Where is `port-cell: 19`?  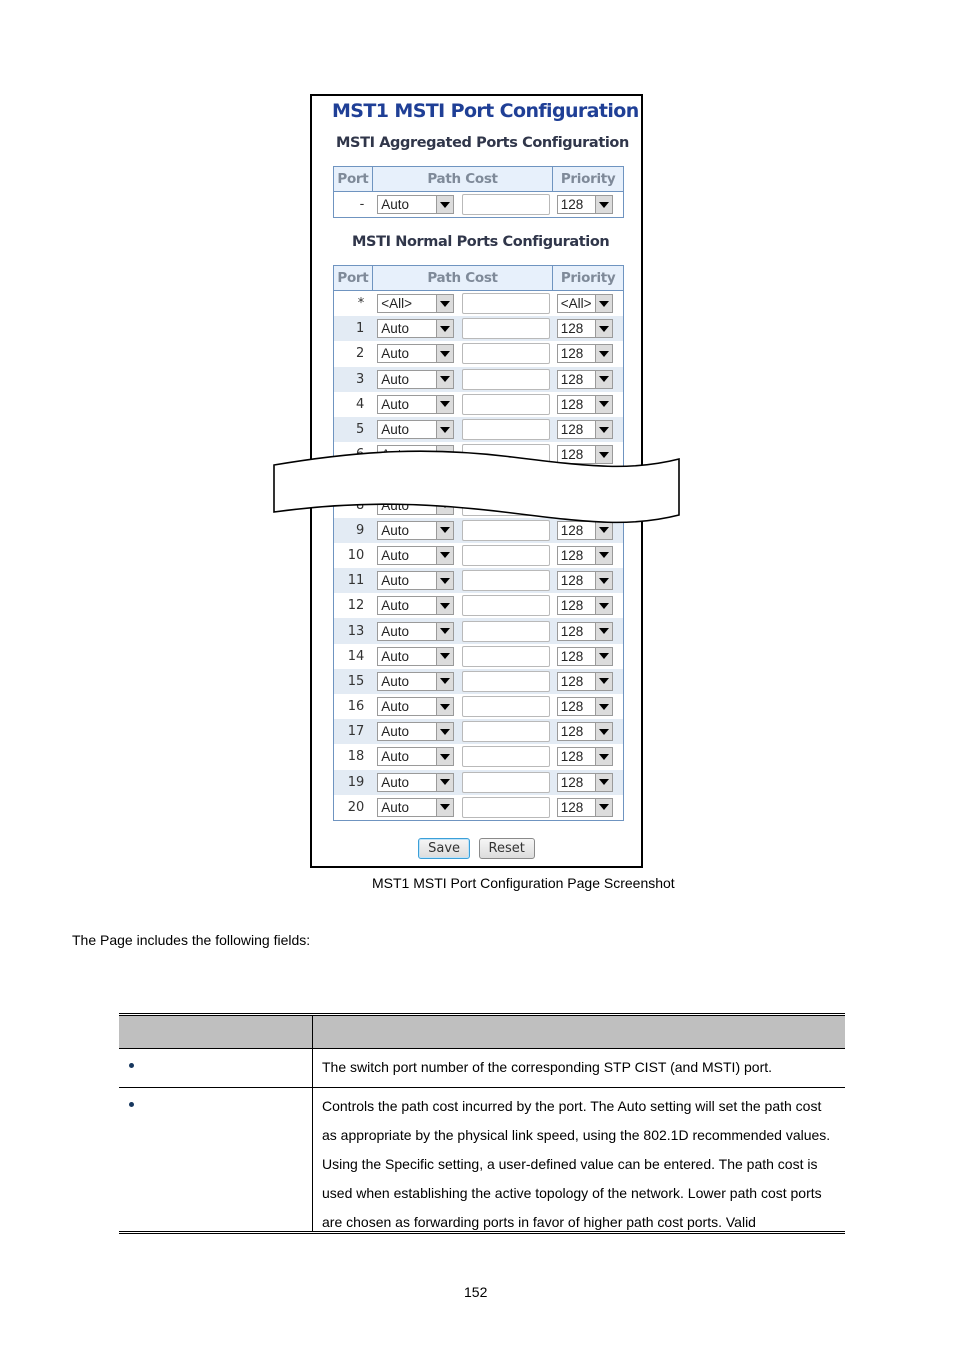 port-cell: 19 is located at coordinates (353, 782).